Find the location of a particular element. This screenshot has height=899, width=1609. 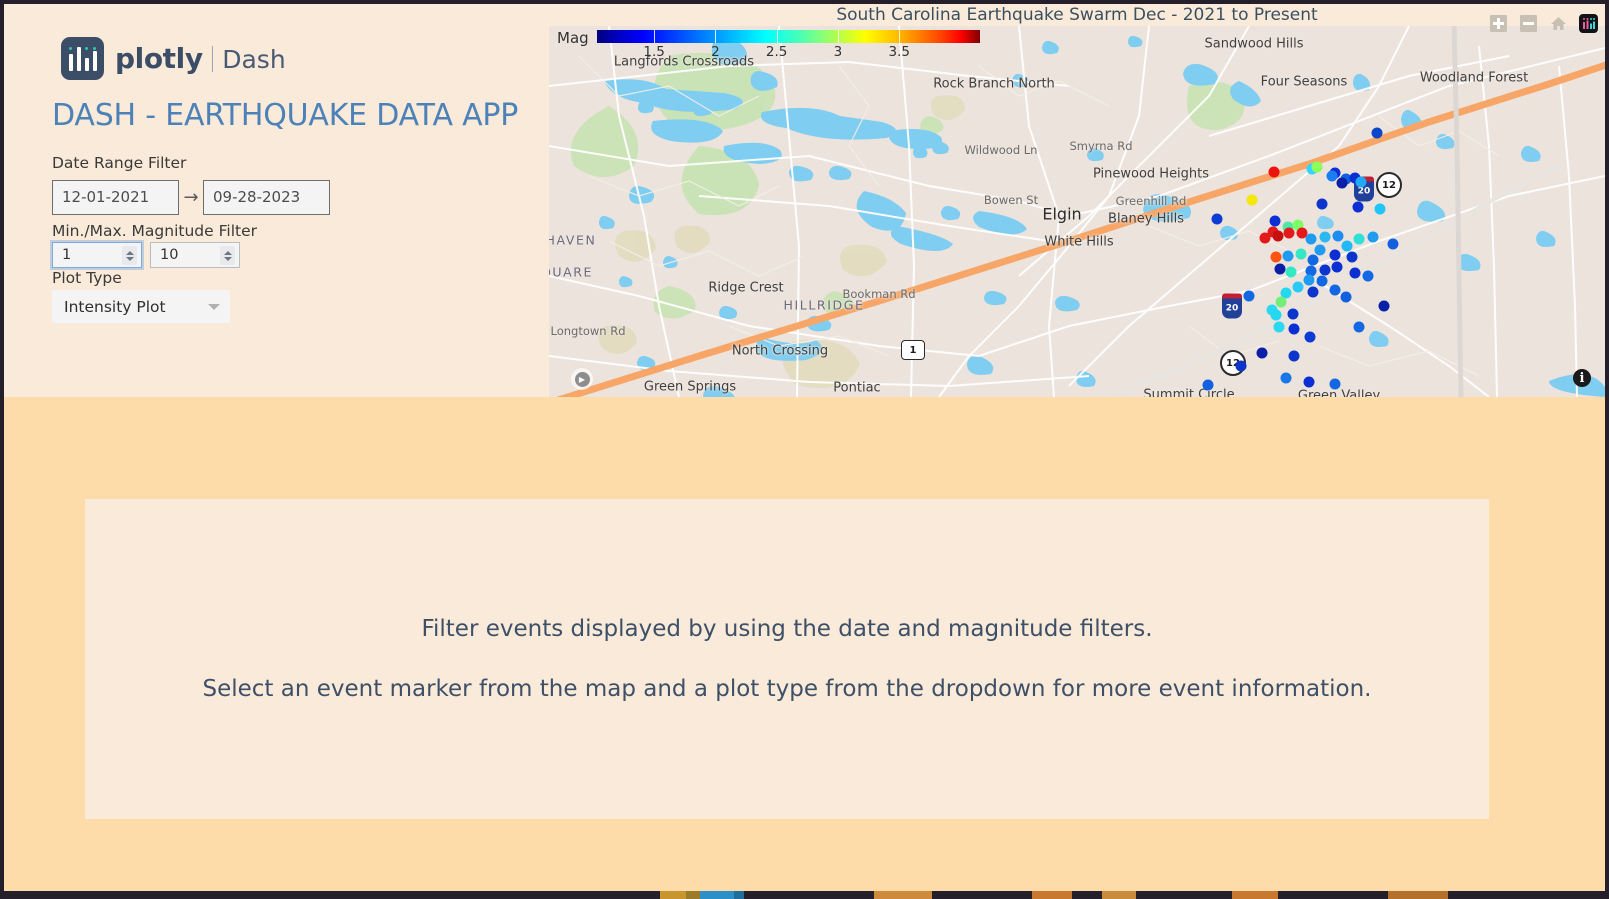

date-range-label: Date Range Filter is located at coordinates (119, 163).